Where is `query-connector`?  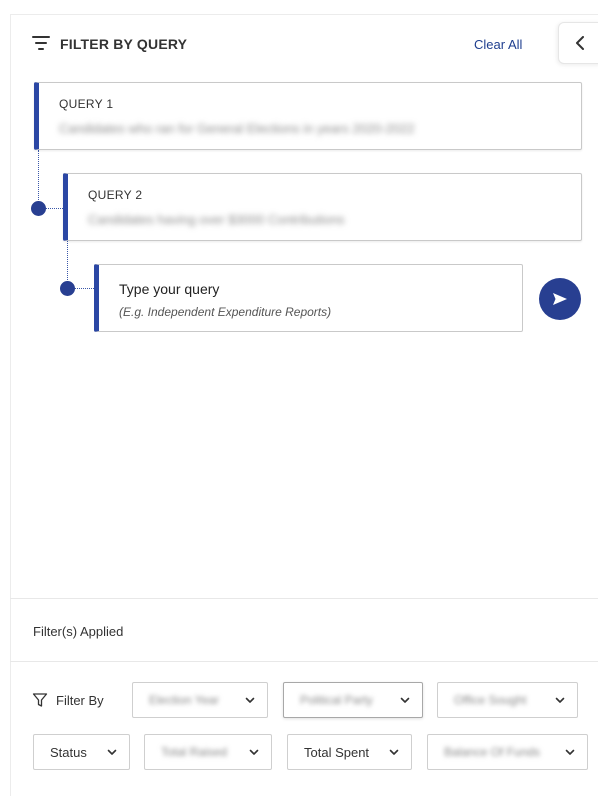 query-connector is located at coordinates (38, 179).